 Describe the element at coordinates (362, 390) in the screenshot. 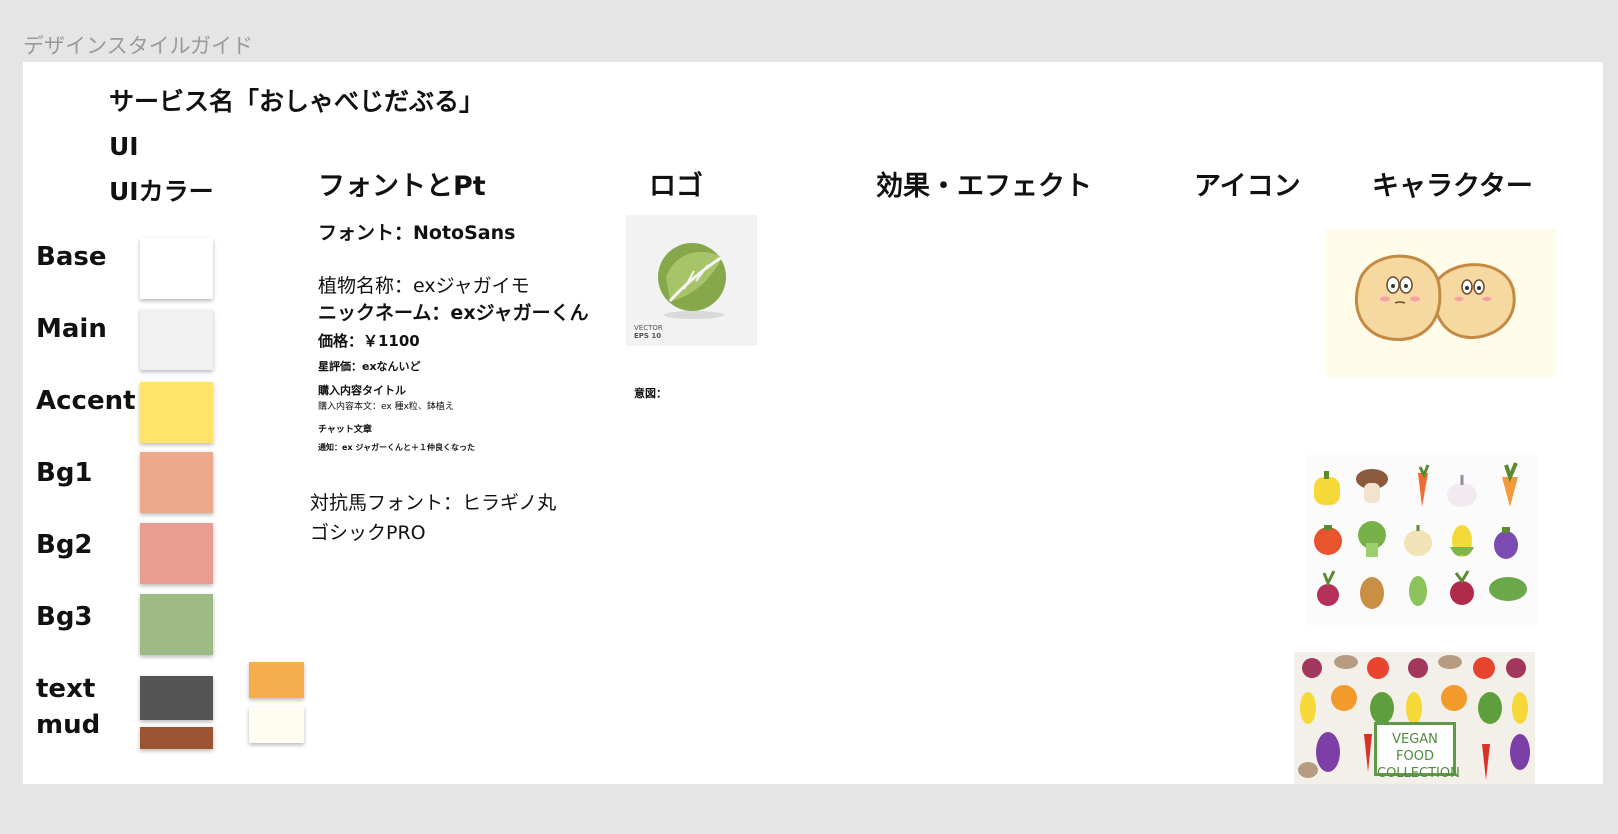

I see `purchase-title-sample: 購入内容タイトル` at that location.